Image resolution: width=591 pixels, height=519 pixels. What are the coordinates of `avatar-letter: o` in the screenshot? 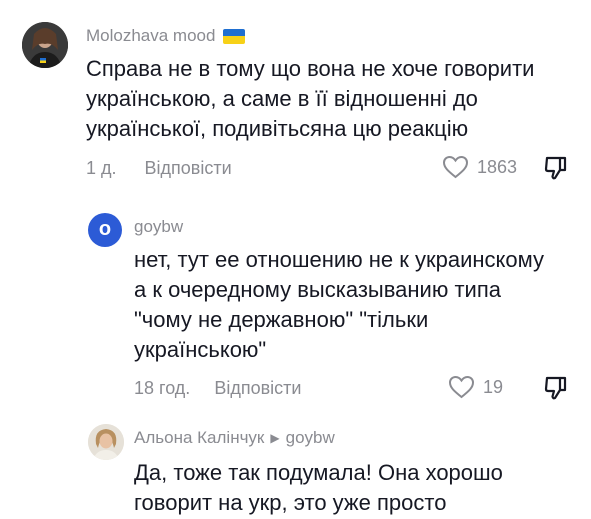 It's located at (105, 229).